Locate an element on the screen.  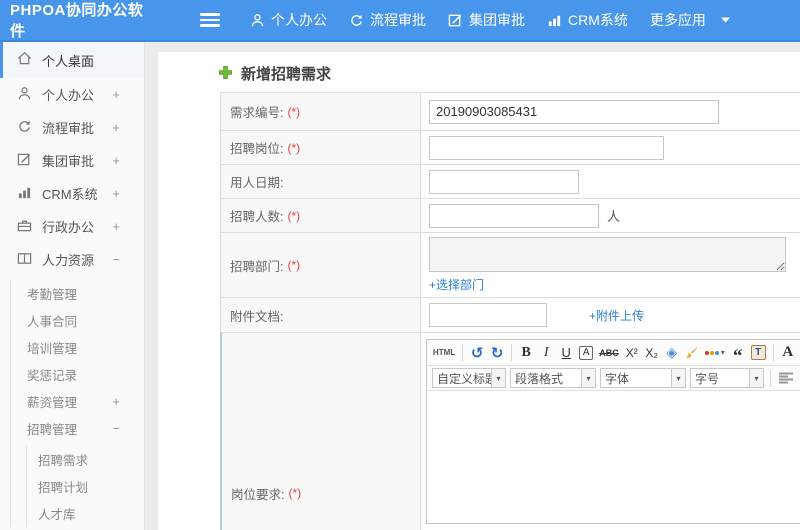
recruitment-submenu: 招聘需求 招聘计划 人才库 is located at coordinates (85, 486).